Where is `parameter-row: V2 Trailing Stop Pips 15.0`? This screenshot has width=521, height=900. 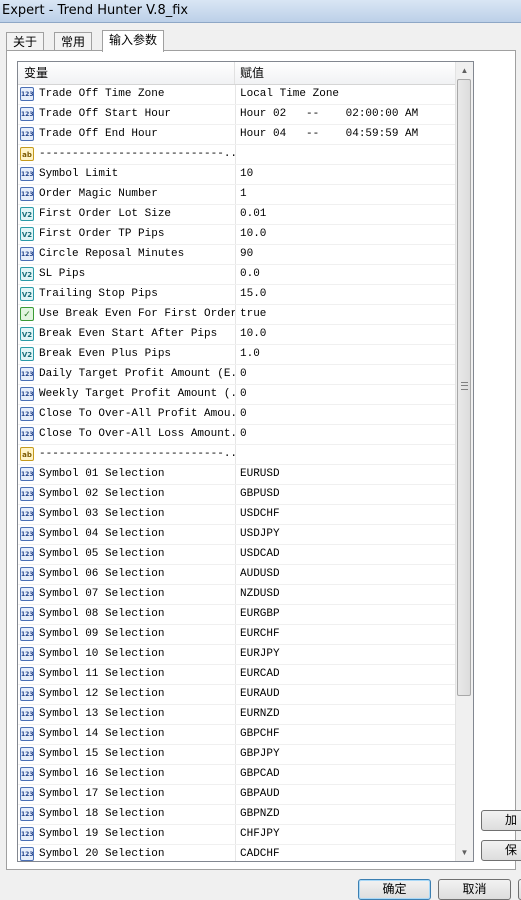 parameter-row: V2 Trailing Stop Pips 15.0 is located at coordinates (236, 295).